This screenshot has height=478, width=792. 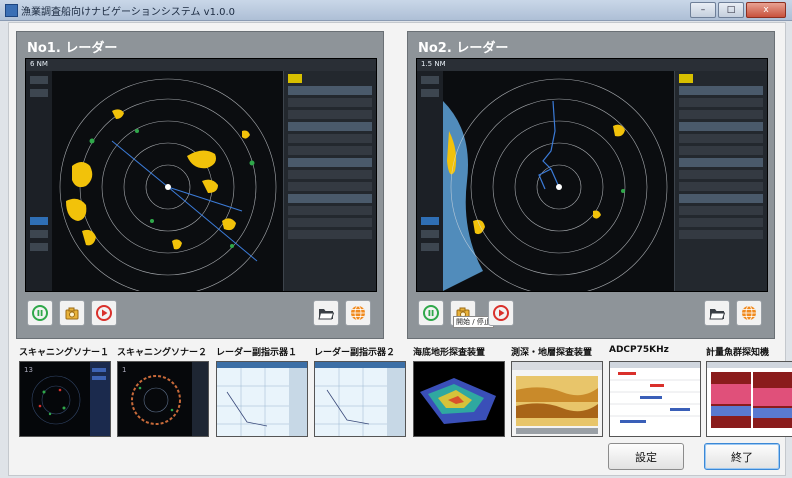 I want to click on camera-icon, so click(x=72, y=313).